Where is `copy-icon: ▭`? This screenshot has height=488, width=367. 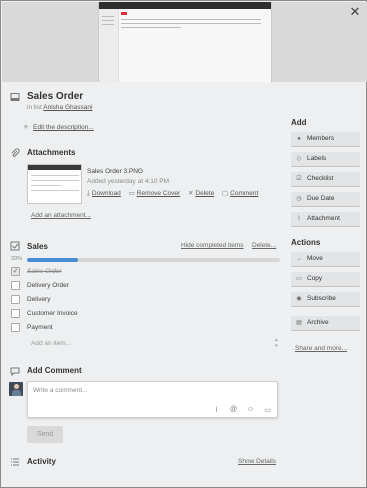
copy-icon: ▭ is located at coordinates (299, 279).